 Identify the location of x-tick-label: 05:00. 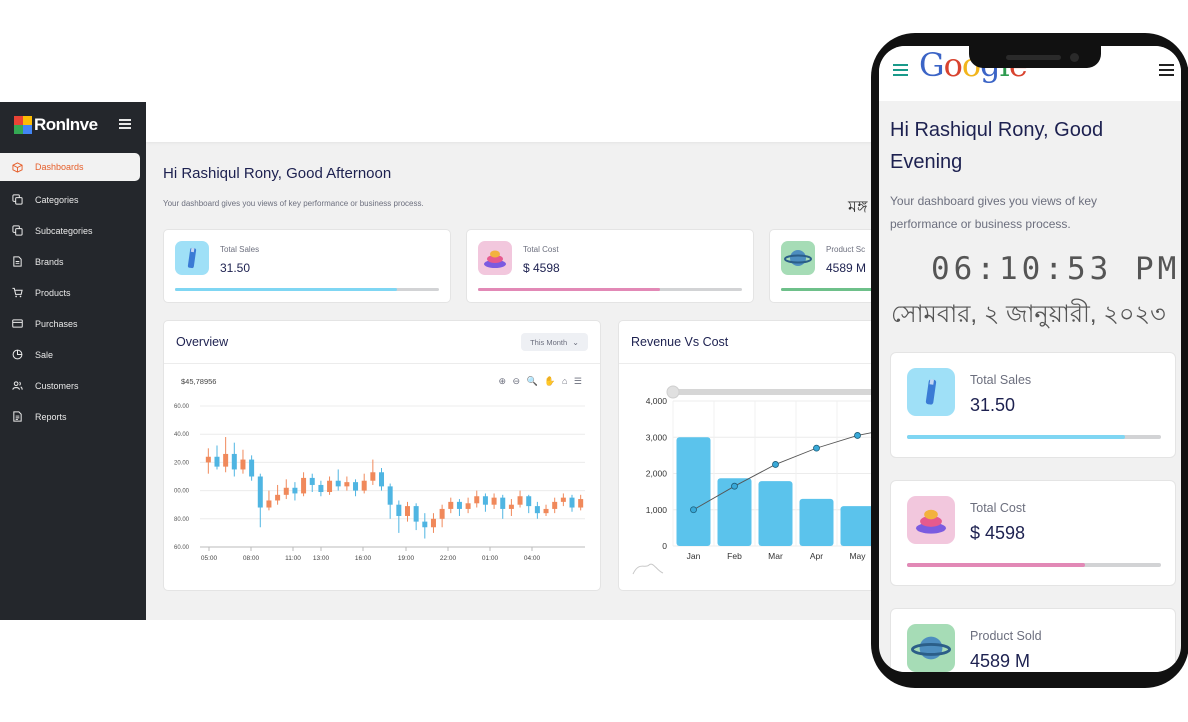
(209, 558).